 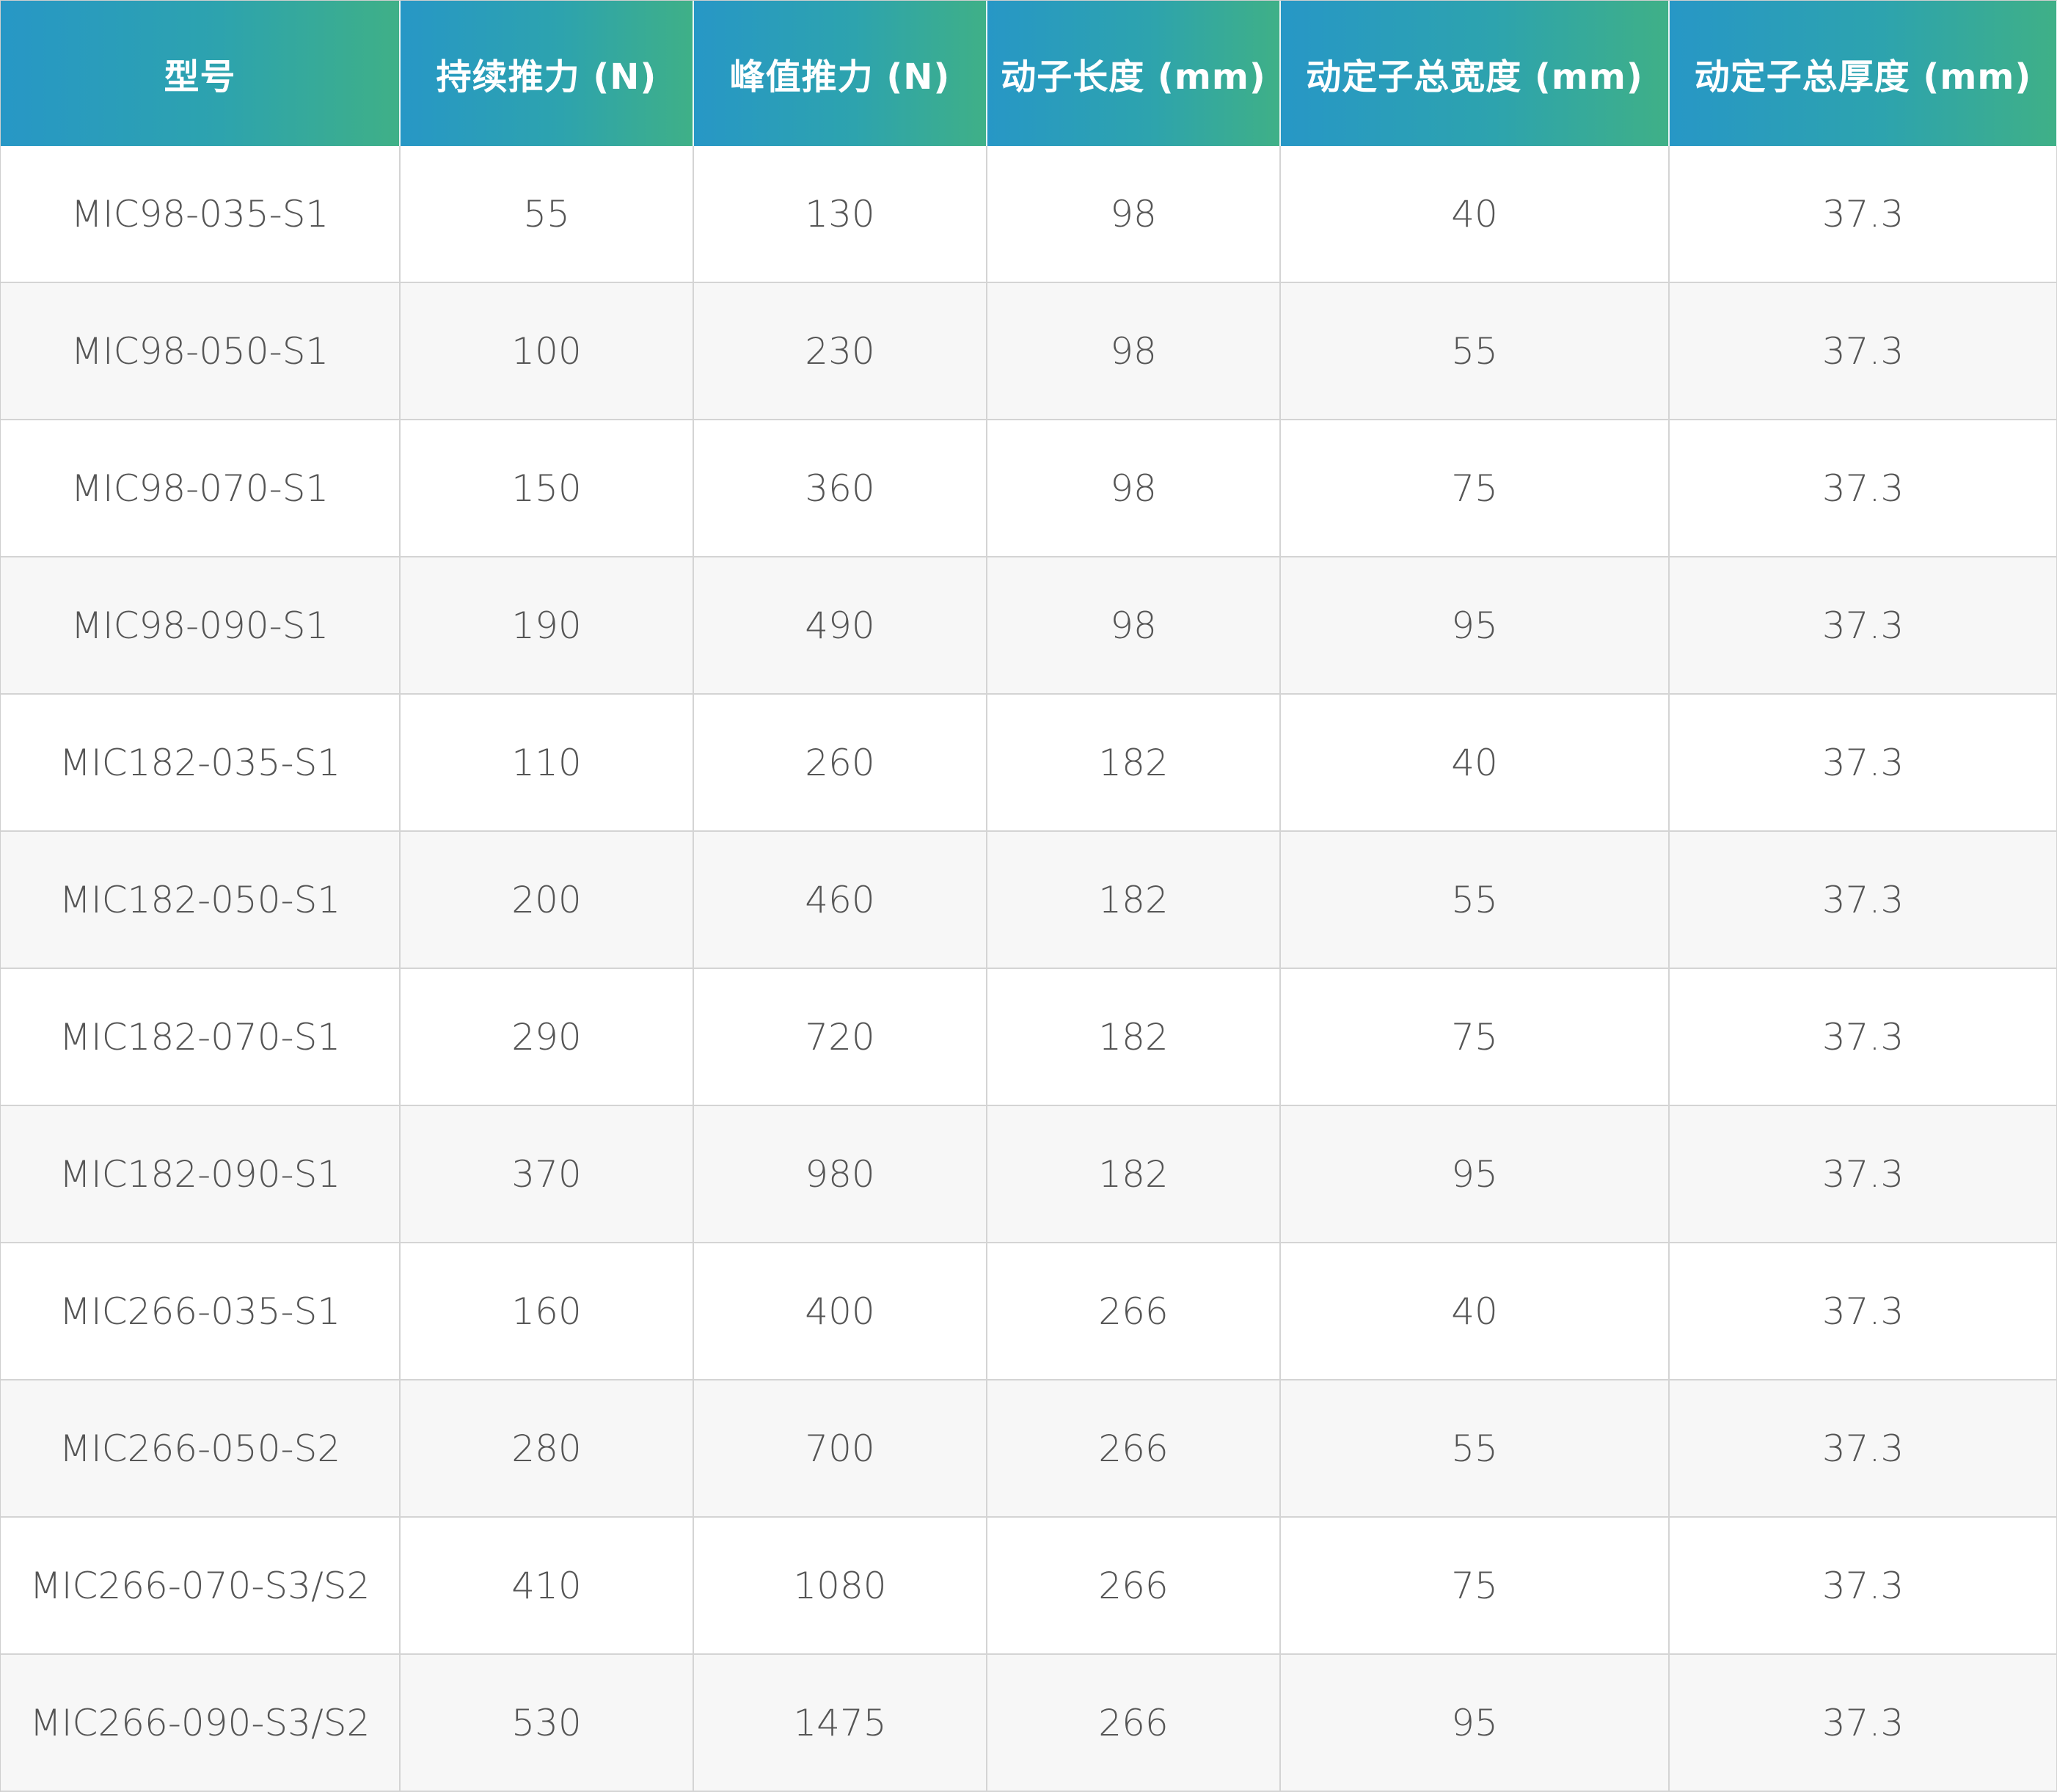 What do you see at coordinates (840, 626) in the screenshot?
I see `table-cell-peak-force: 490` at bounding box center [840, 626].